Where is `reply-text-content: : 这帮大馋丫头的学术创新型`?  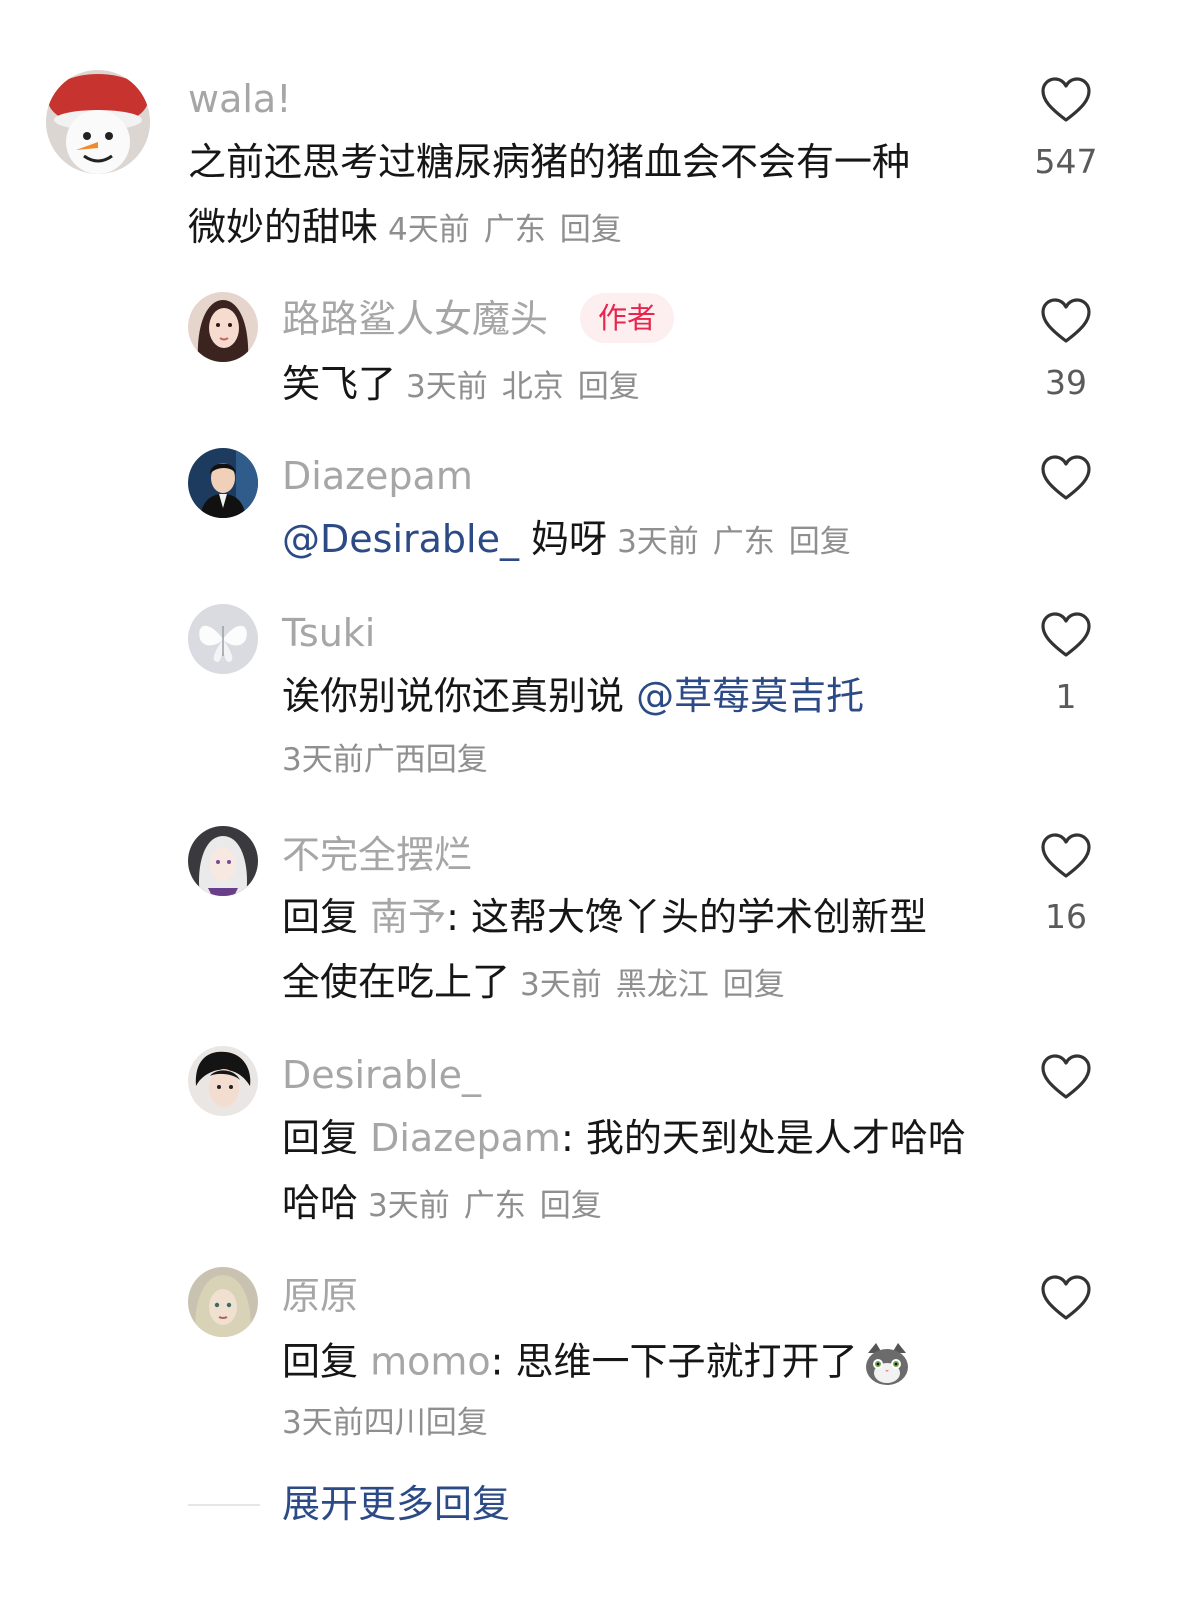 reply-text-content: : 这帮大馋丫头的学术创新型 is located at coordinates (686, 917).